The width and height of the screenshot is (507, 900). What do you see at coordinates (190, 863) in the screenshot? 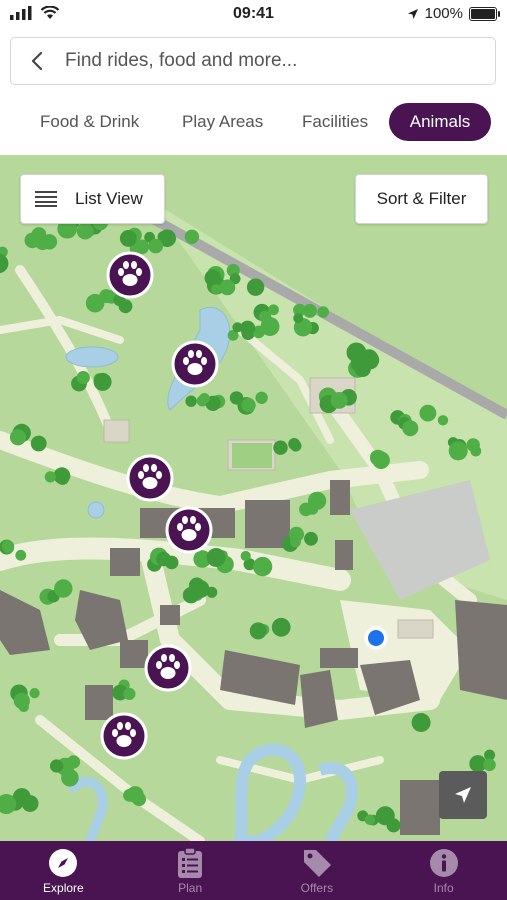
I see `clipboard-icon` at bounding box center [190, 863].